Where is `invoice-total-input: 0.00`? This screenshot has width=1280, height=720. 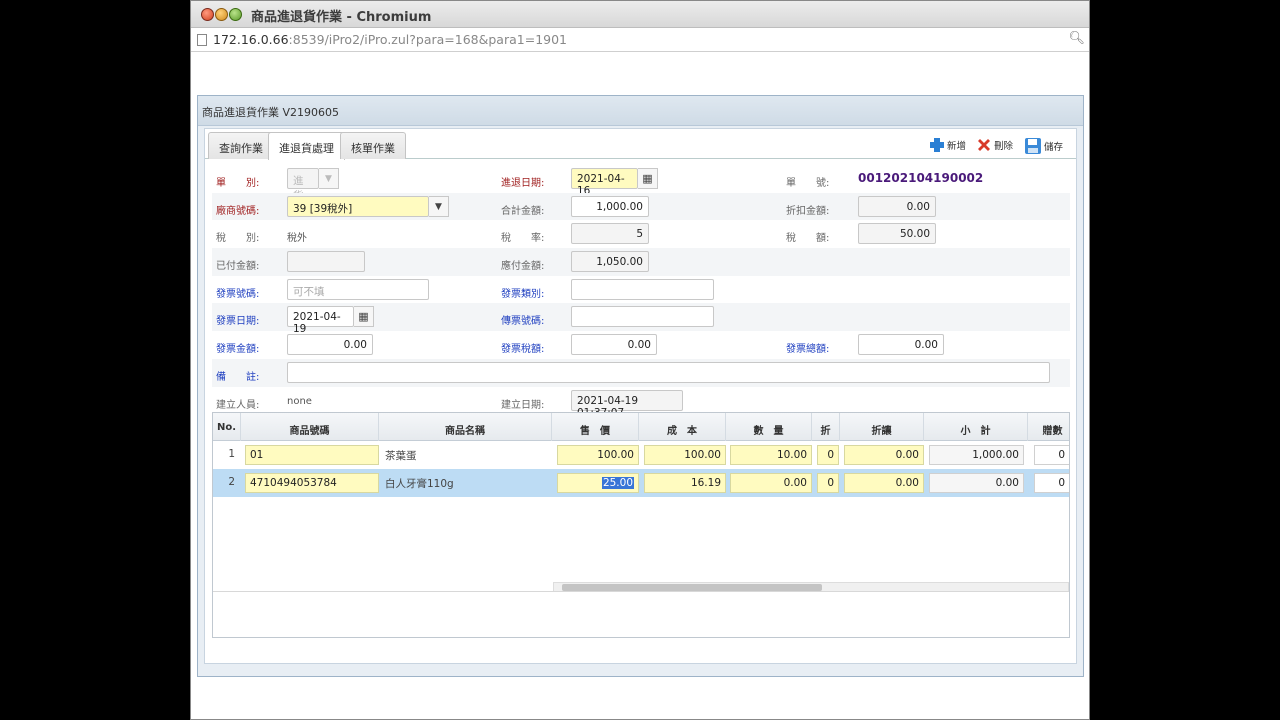 invoice-total-input: 0.00 is located at coordinates (901, 345).